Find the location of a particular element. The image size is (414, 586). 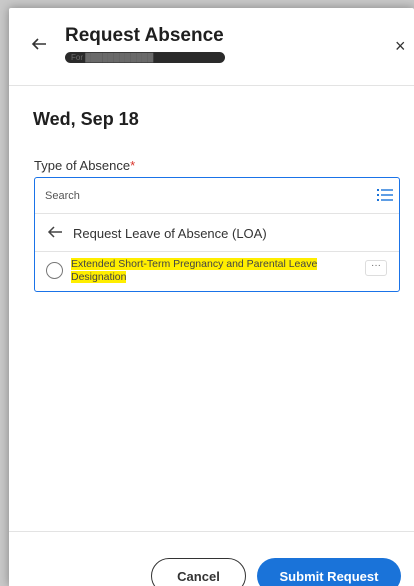

type-of-absence-label: Type of Absence* is located at coordinates (84, 165).